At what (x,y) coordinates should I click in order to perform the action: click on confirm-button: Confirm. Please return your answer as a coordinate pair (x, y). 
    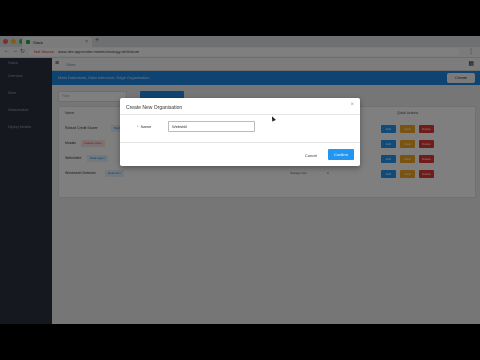
    Looking at the image, I should click on (341, 154).